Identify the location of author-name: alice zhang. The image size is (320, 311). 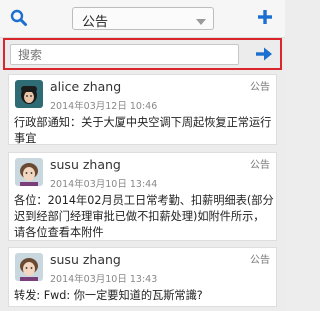
(86, 86).